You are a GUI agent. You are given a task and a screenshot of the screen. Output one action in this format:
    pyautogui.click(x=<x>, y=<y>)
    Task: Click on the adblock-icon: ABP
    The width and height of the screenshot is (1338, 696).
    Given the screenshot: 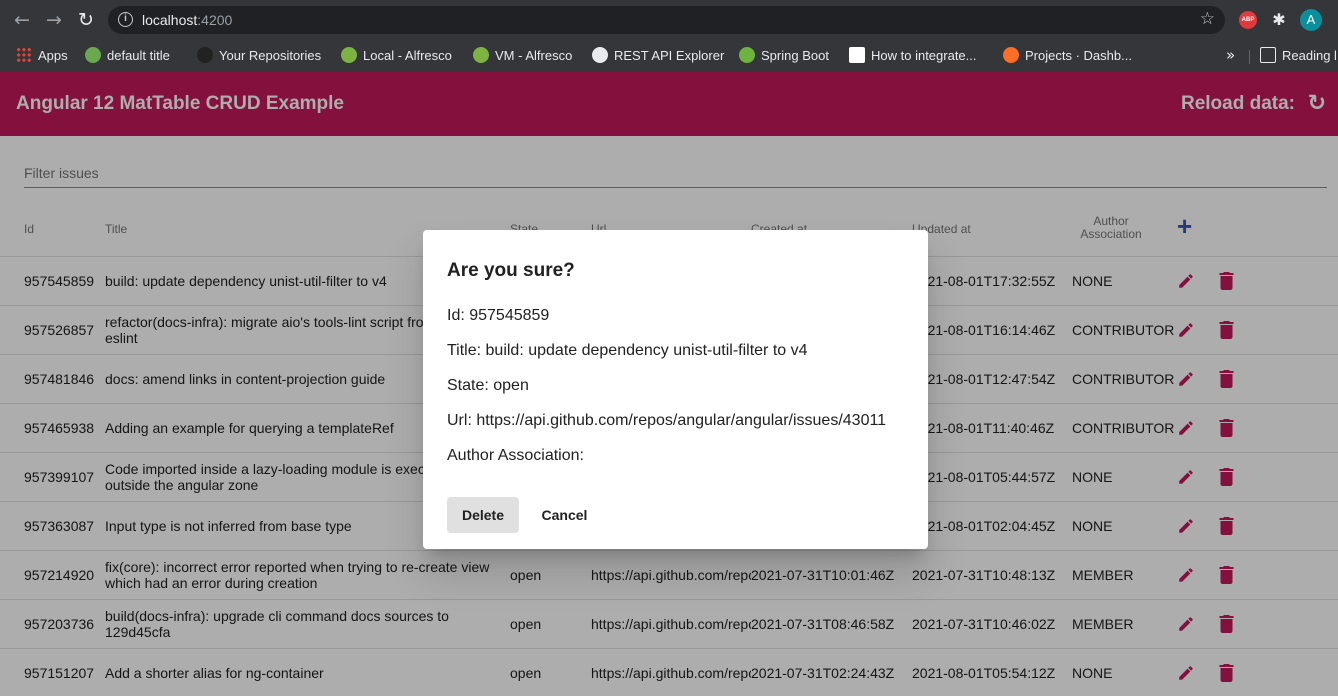 What is the action you would take?
    pyautogui.click(x=1248, y=20)
    